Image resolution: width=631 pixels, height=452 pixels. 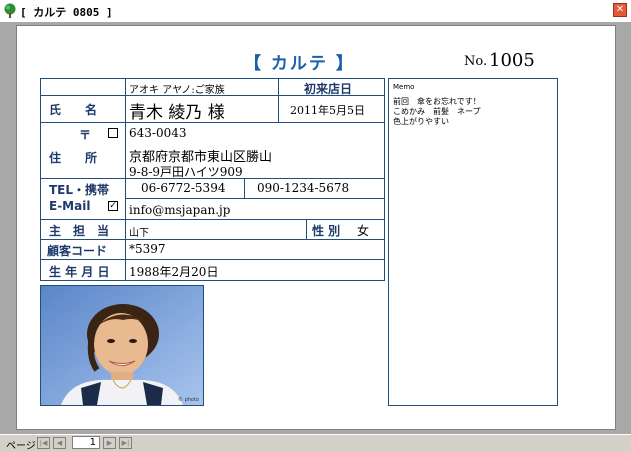 What do you see at coordinates (315, 11) in the screenshot?
I see `title-bar: [ カルテ 0805 ] ✕` at bounding box center [315, 11].